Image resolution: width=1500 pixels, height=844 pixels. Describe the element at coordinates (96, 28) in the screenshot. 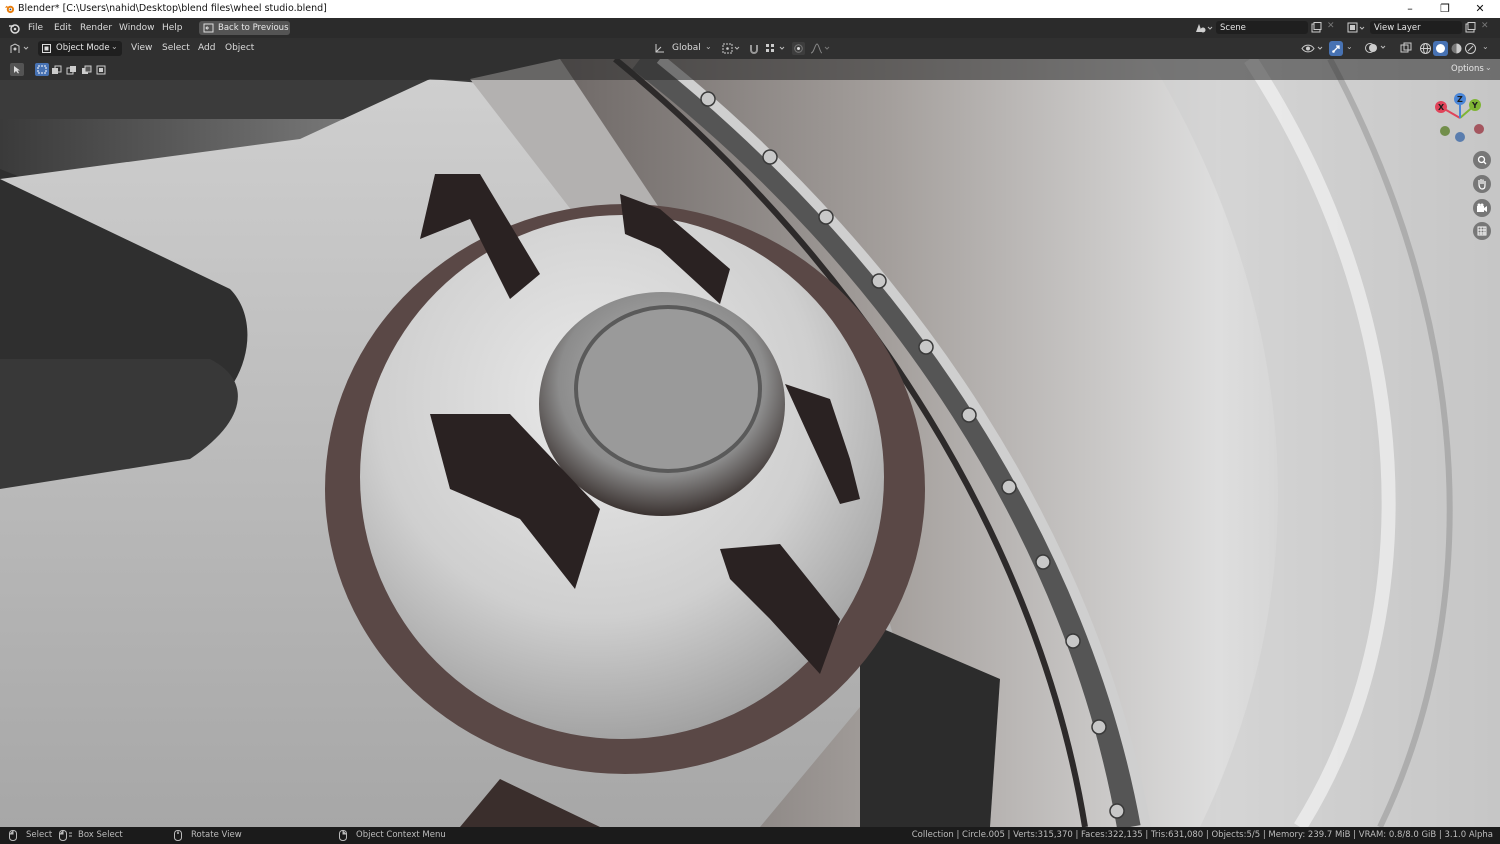

I see `menu-render: Render` at that location.